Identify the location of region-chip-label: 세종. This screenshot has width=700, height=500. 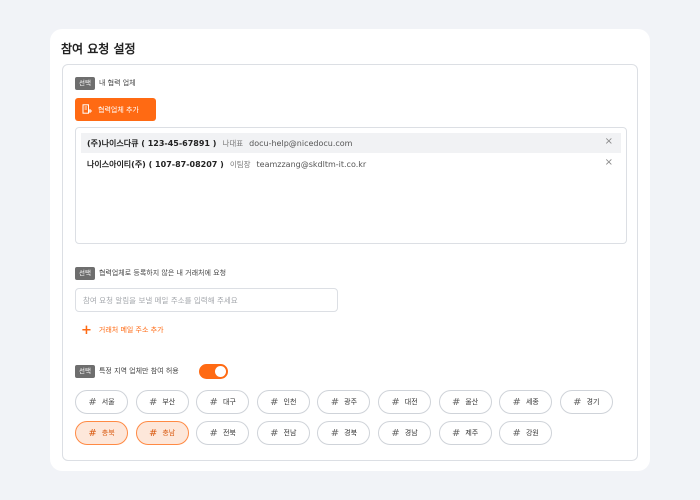
(532, 402).